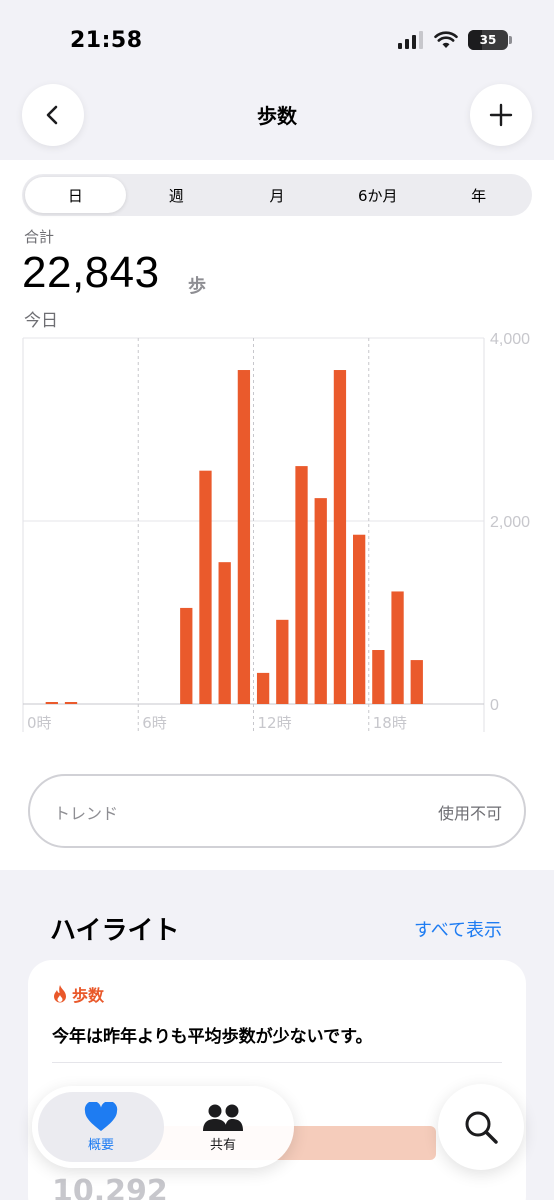 The height and width of the screenshot is (1200, 554). Describe the element at coordinates (217, 723) in the screenshot. I see `chart-x-axis: 0時 6時 12時 18時` at that location.